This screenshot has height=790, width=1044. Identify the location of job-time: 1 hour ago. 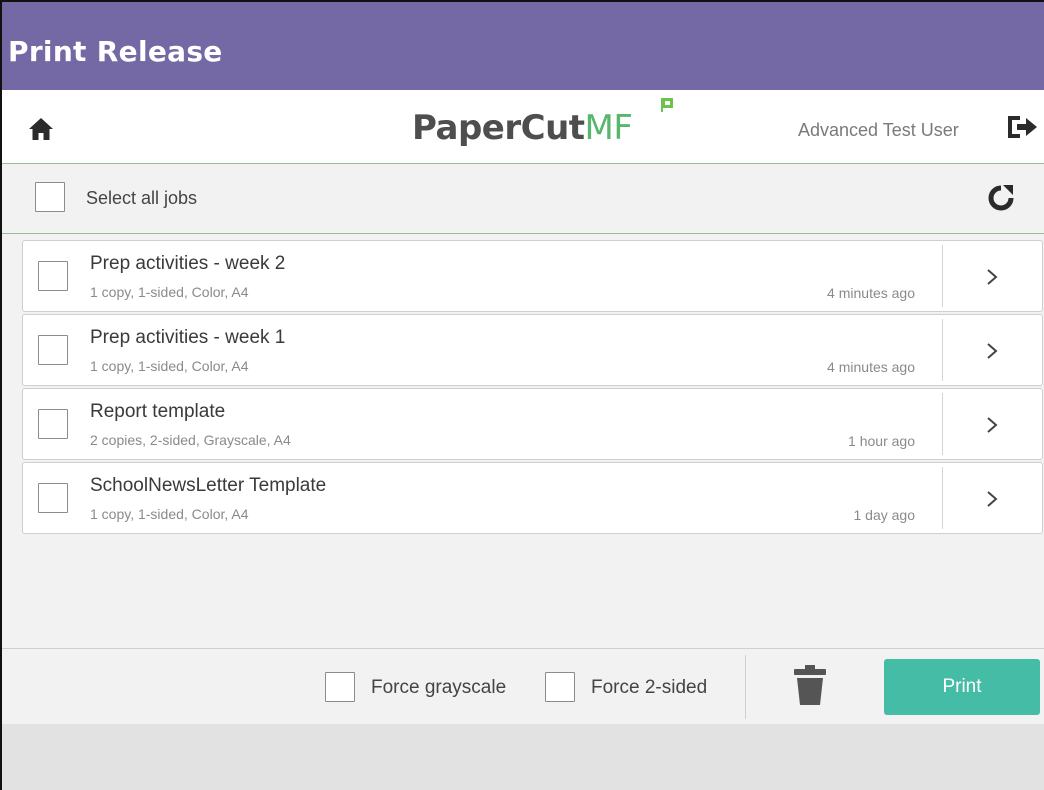
(881, 441).